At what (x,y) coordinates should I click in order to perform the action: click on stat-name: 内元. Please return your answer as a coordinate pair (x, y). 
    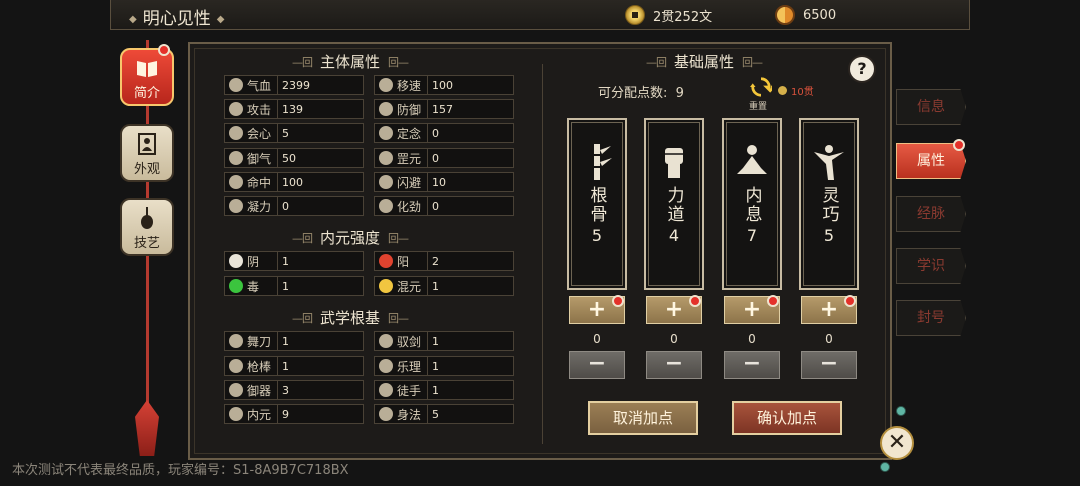
    Looking at the image, I should click on (259, 414).